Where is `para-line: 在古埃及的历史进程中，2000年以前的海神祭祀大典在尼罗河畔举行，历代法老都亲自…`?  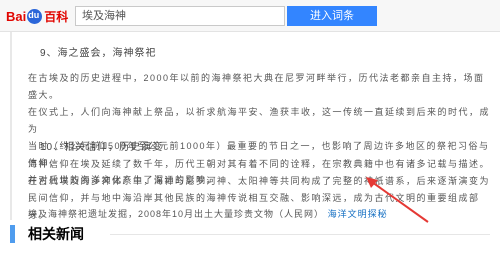 para-line: 在古埃及的历史进程中，2000年以前的海神祭祀大典在尼罗河畔举行，历代法老都亲自… is located at coordinates (256, 86).